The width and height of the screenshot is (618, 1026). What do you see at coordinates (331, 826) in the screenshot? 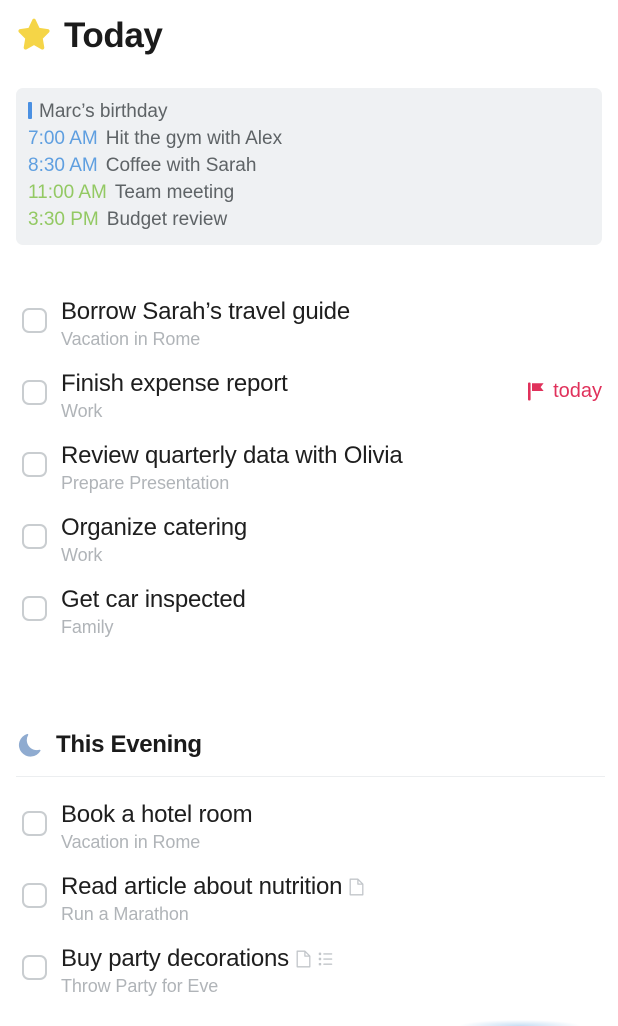
I see `task-content: Book a hotel room Vacation in Rome` at bounding box center [331, 826].